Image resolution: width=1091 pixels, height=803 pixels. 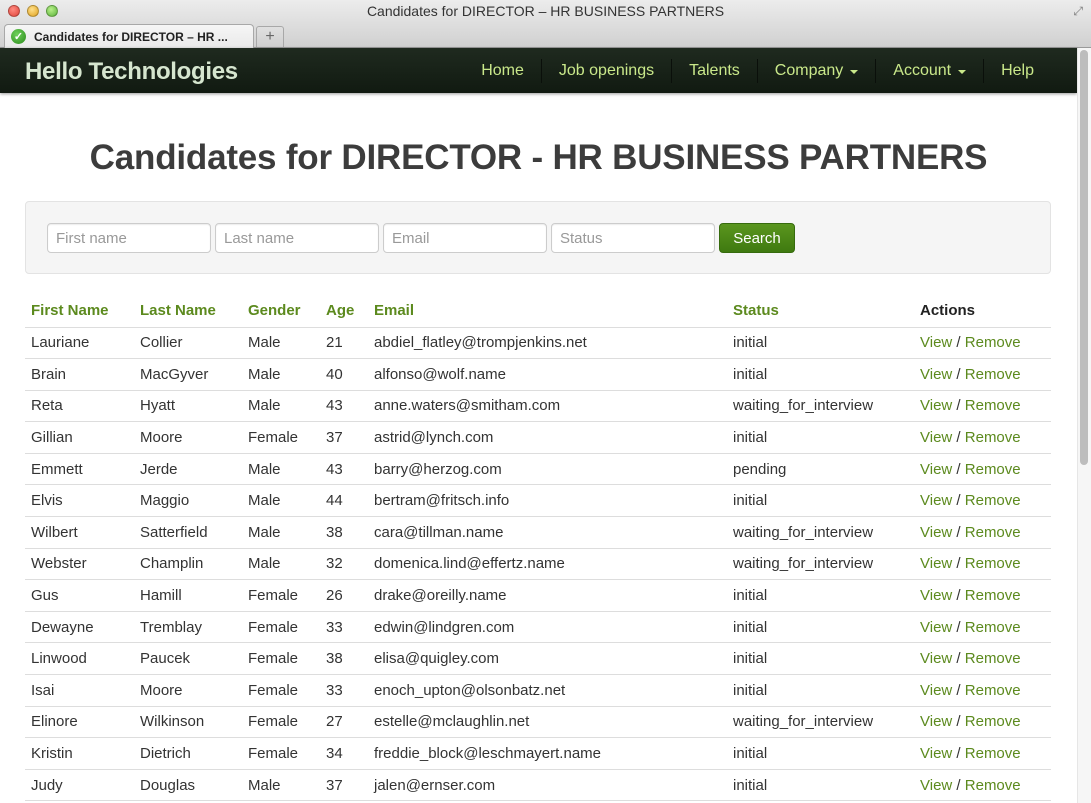 I want to click on scrollbar-thumb, so click(x=1084, y=257).